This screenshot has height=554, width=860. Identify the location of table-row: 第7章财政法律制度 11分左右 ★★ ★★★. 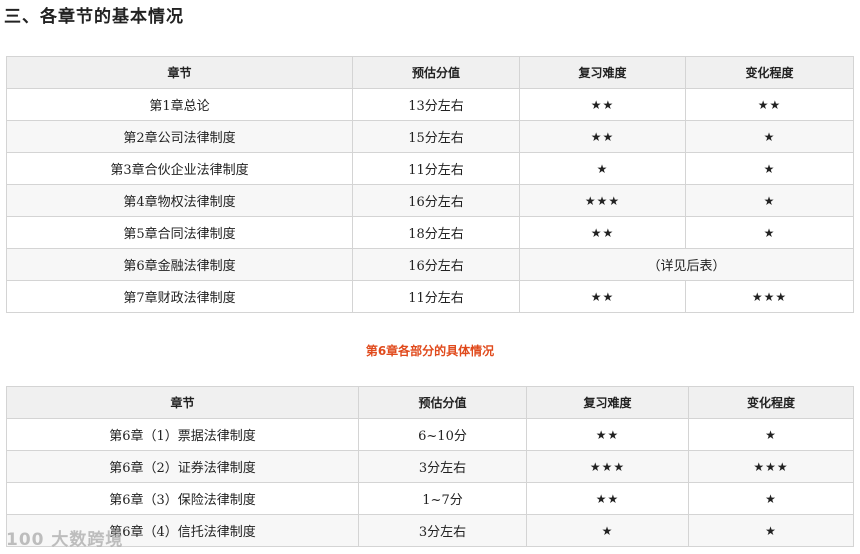
(430, 296).